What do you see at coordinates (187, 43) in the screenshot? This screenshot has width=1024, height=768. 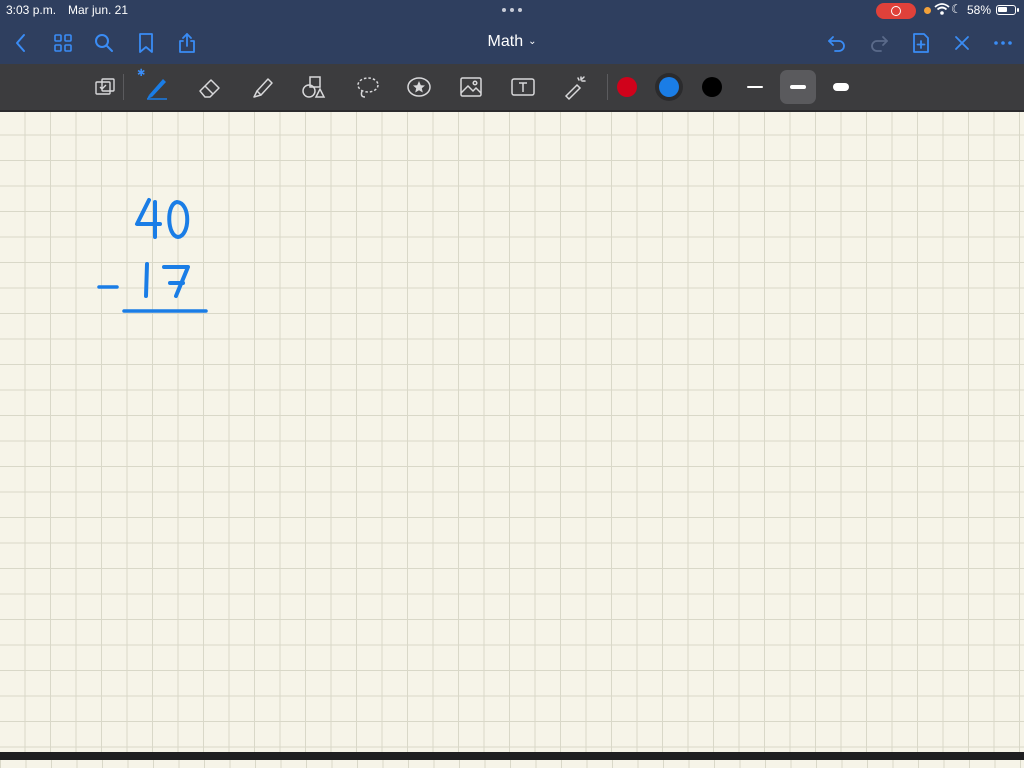 I see `share-icon` at bounding box center [187, 43].